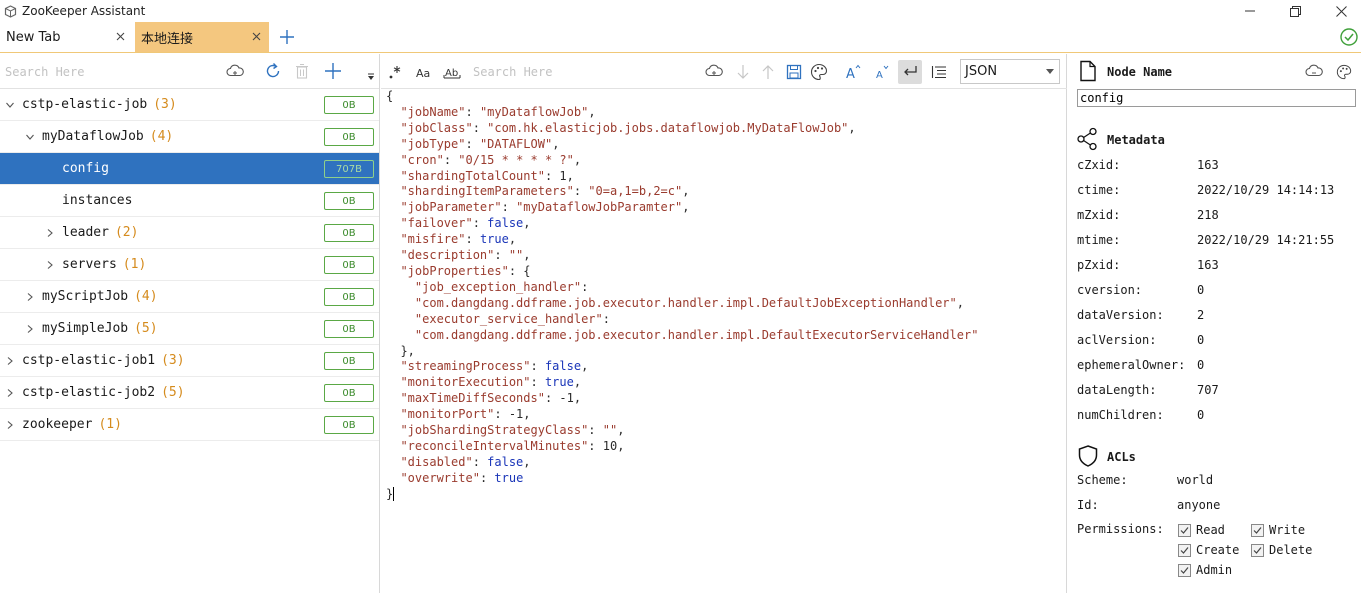 The width and height of the screenshot is (1361, 593). Describe the element at coordinates (302, 71) in the screenshot. I see `delete-icon` at that location.